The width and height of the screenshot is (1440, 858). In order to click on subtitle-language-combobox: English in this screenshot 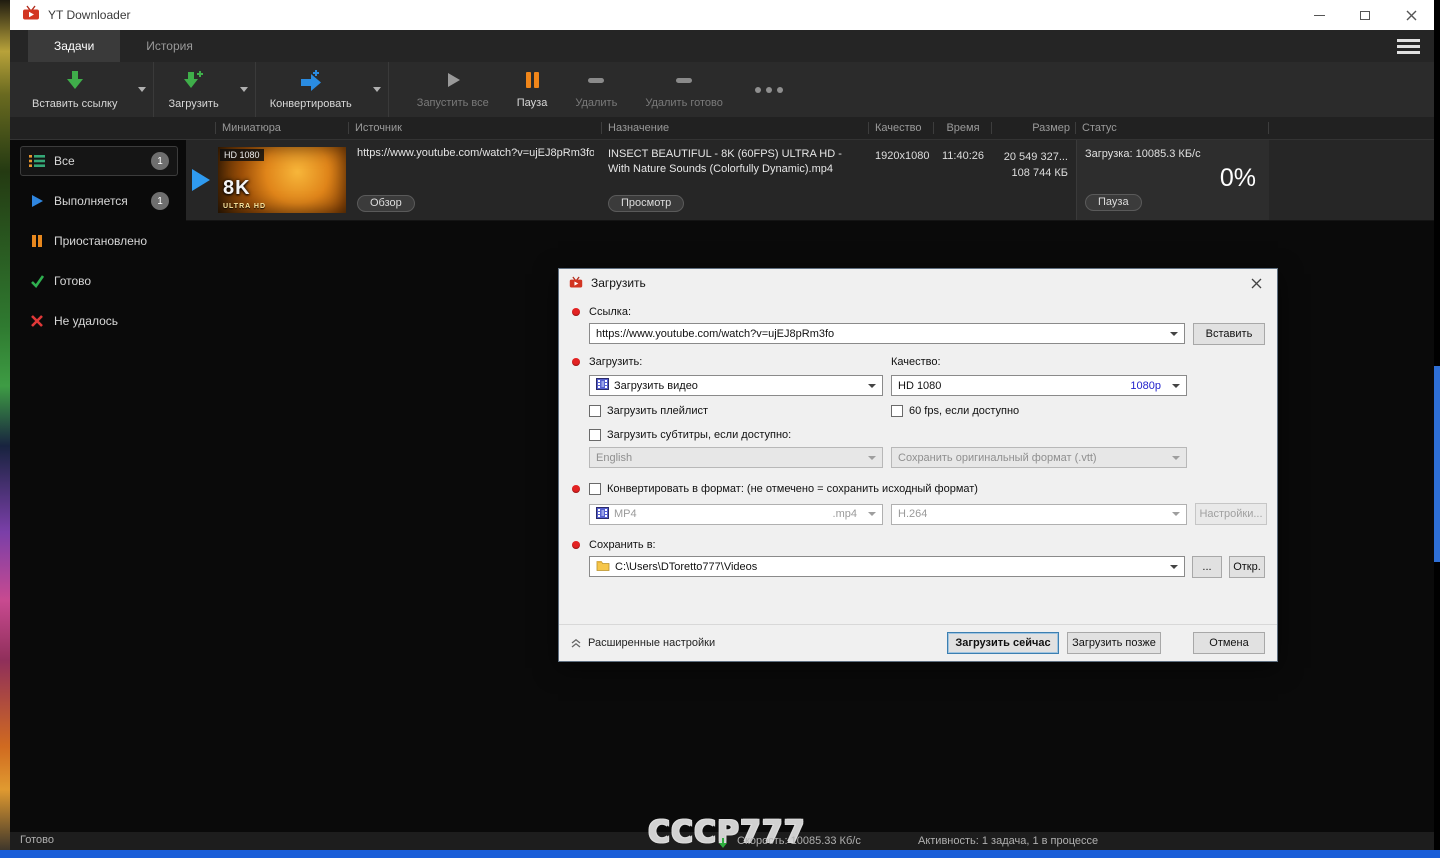, I will do `click(736, 457)`.